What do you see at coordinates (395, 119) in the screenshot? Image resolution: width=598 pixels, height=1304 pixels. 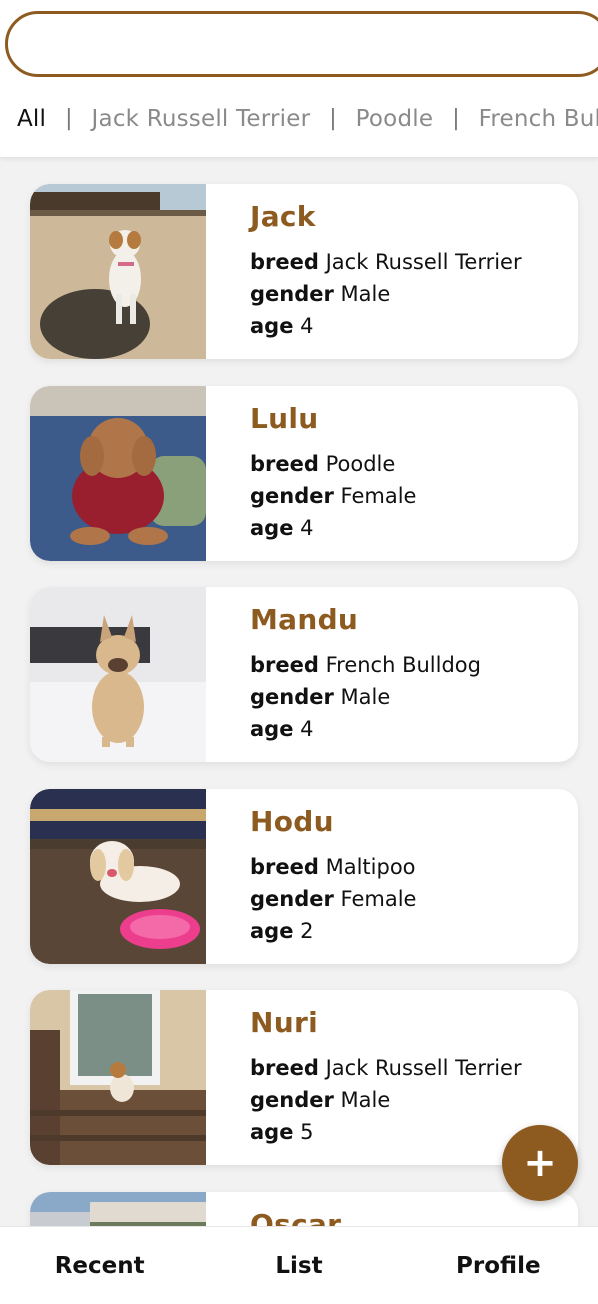 I see `filter-poodle: Poodle` at bounding box center [395, 119].